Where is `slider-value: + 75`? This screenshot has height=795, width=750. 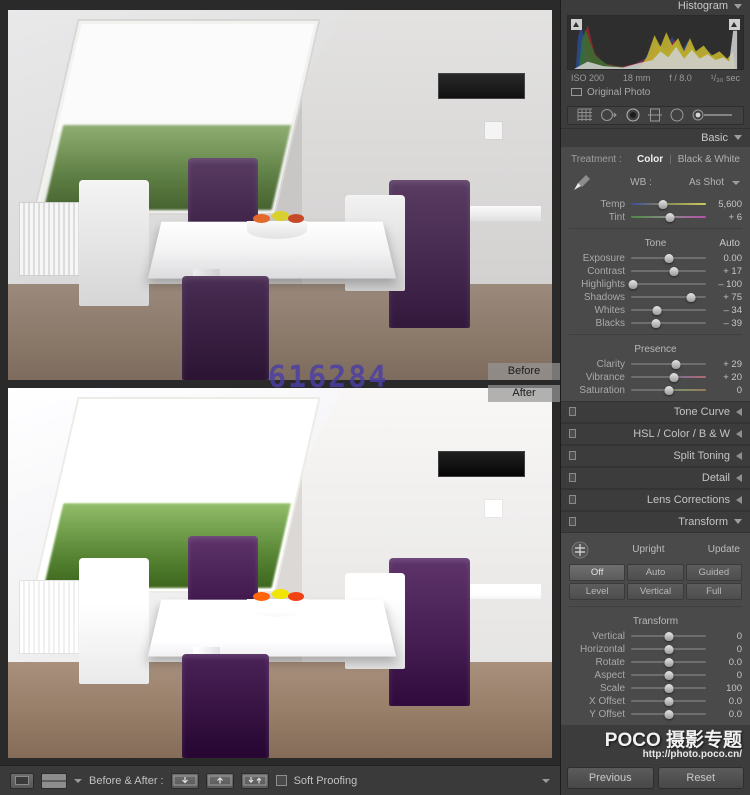 slider-value: + 75 is located at coordinates (727, 297).